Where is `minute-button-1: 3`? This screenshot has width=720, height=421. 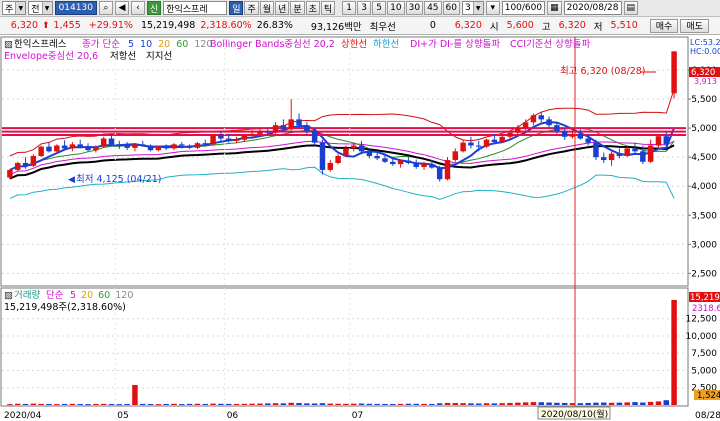
minute-button-1: 3 is located at coordinates (364, 8).